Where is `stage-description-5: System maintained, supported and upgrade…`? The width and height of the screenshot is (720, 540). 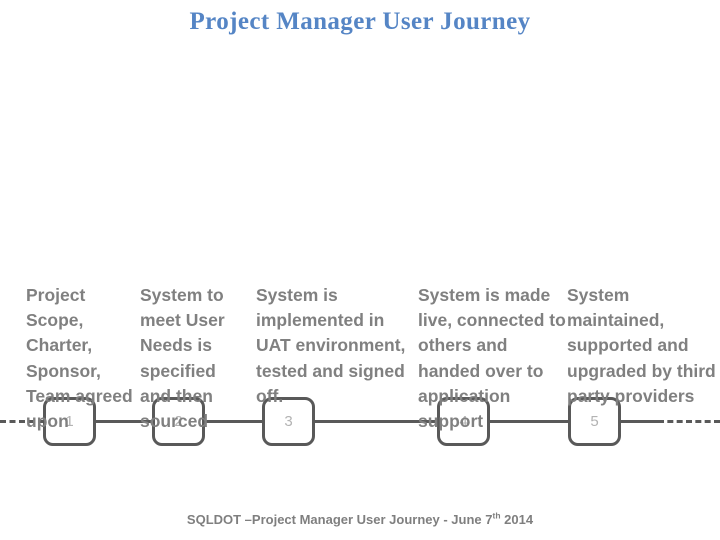 stage-description-5: System maintained, supported and upgrade… is located at coordinates (641, 345).